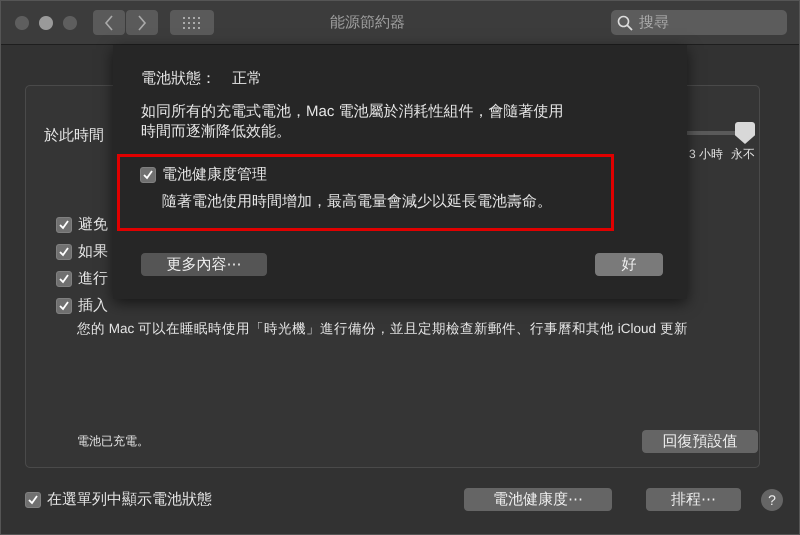  Describe the element at coordinates (46, 23) in the screenshot. I see `minimize-button` at that location.